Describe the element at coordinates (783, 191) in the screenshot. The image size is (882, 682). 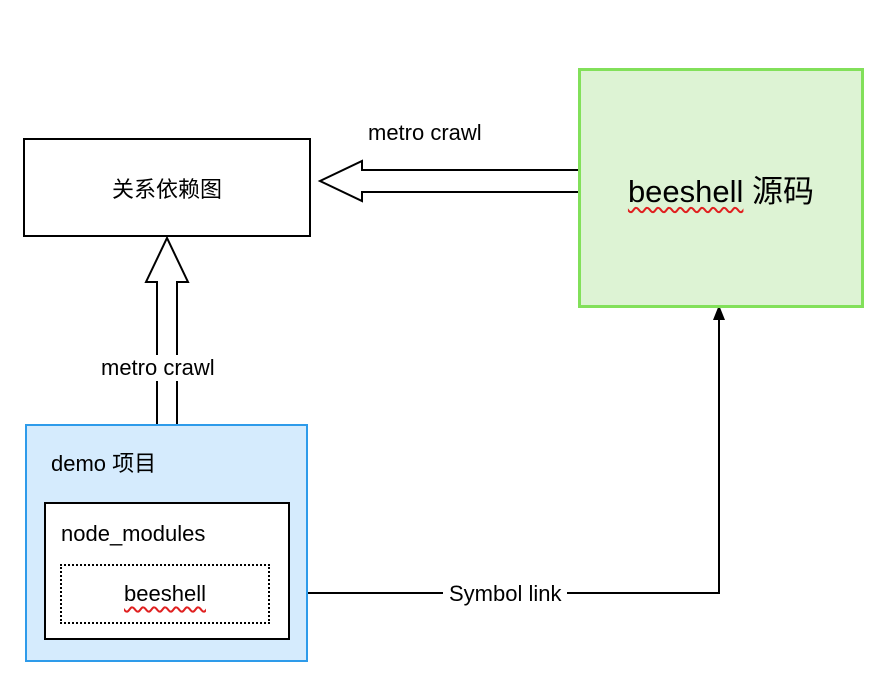
I see `beeshell-source-suffix: 源码` at that location.